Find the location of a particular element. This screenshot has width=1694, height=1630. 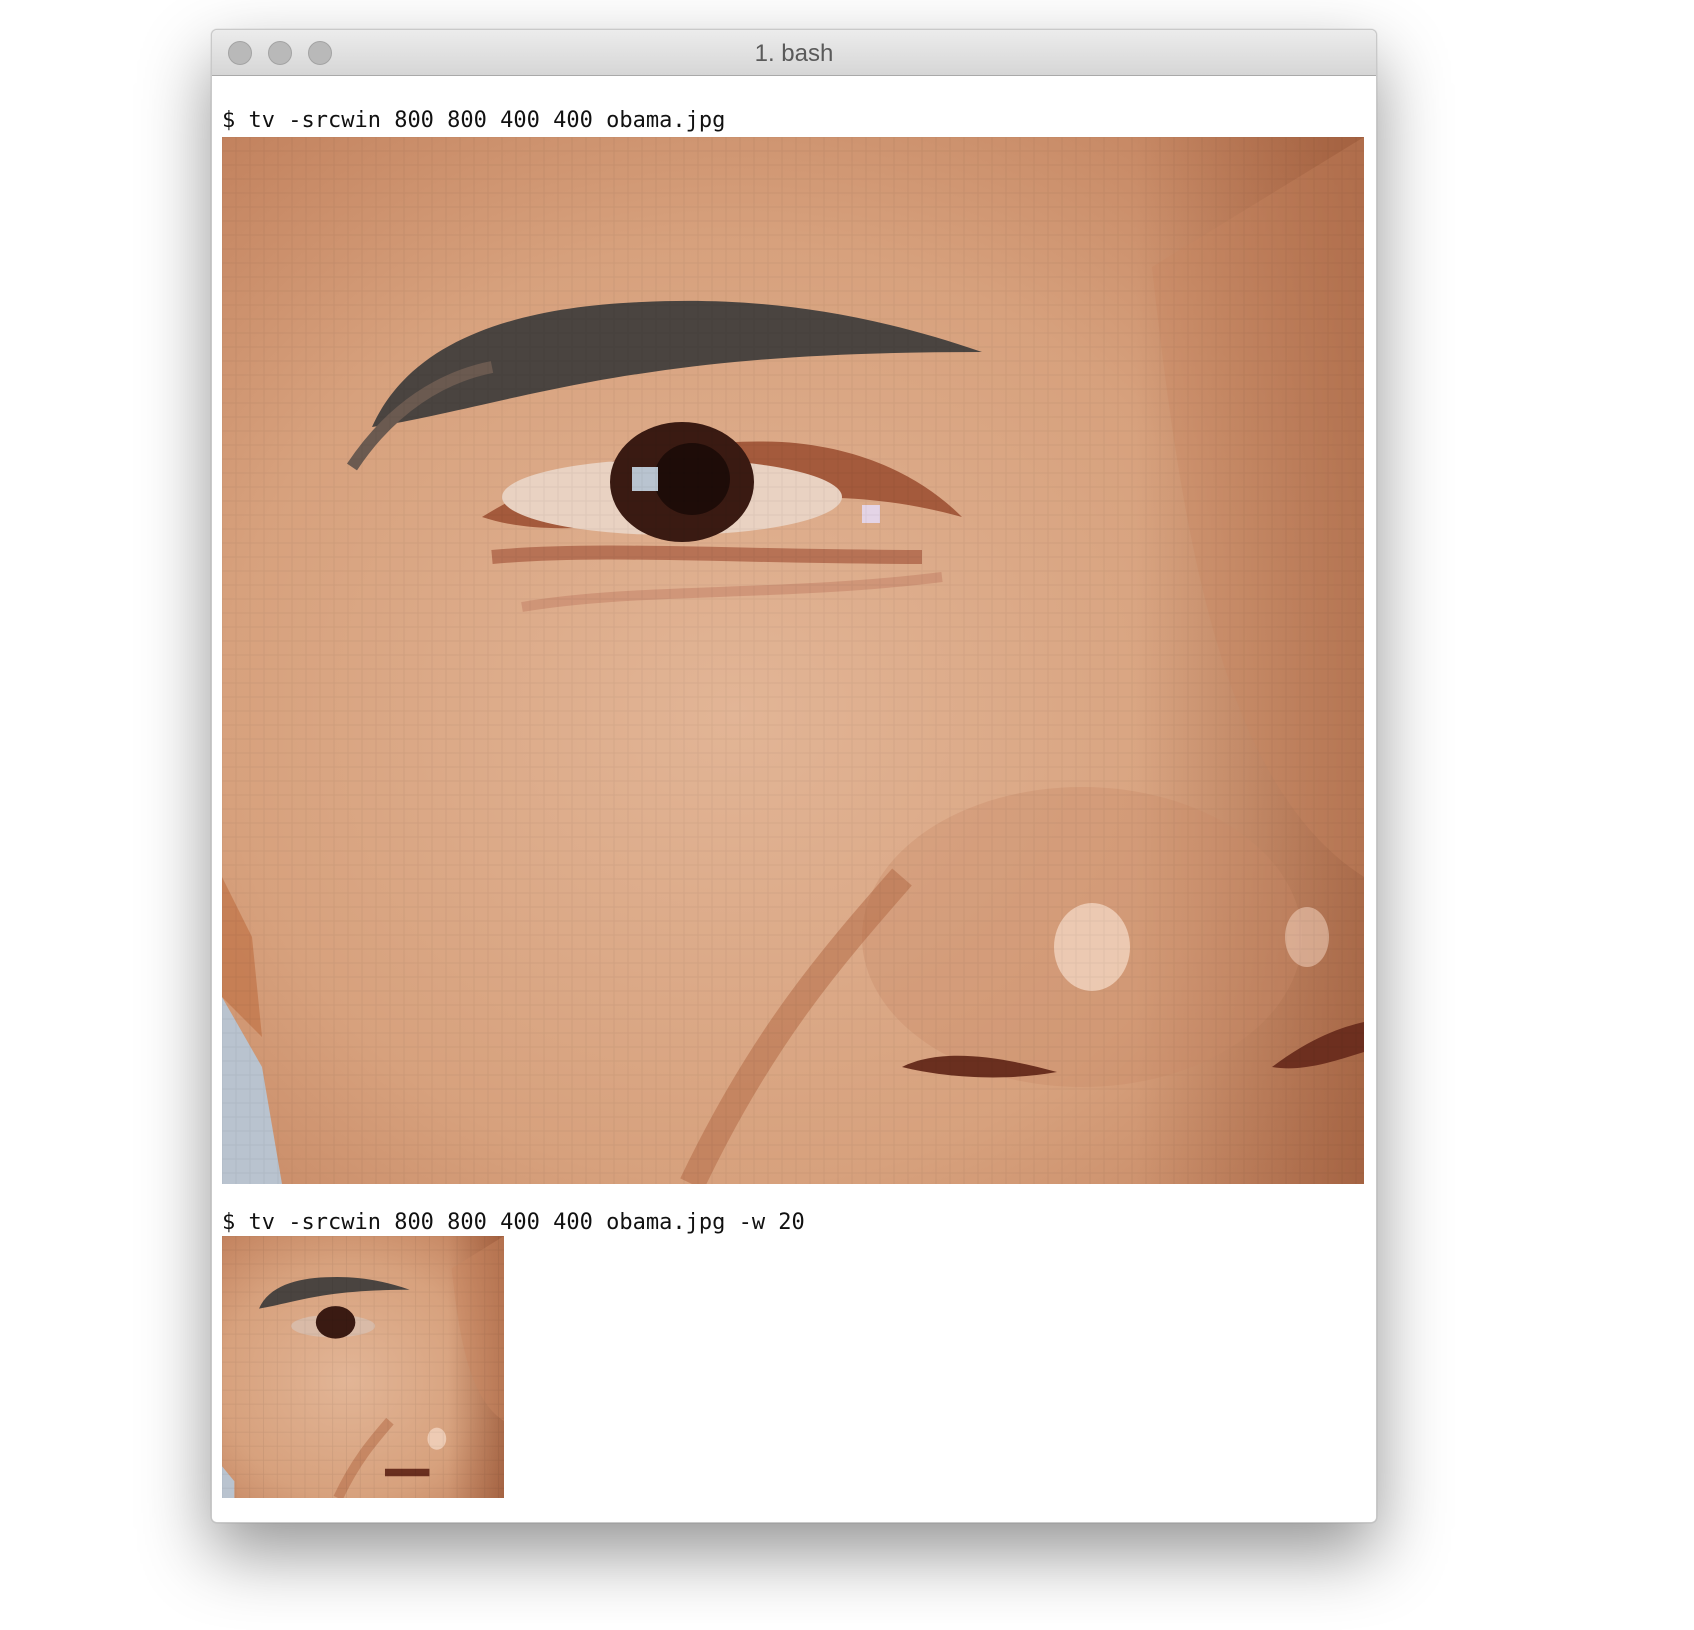

face-closeup-thumbnail is located at coordinates (363, 1367).